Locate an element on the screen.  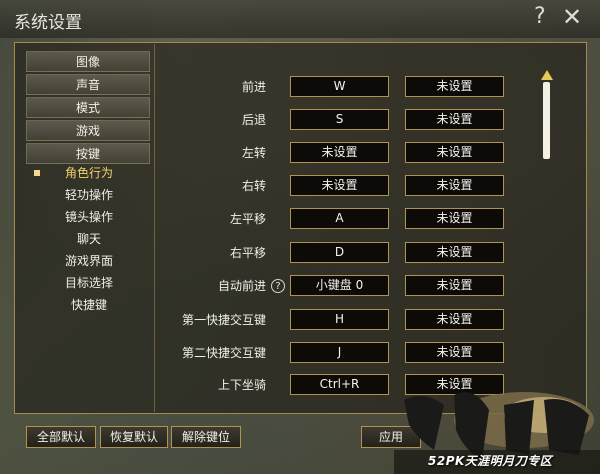
restore-default-button: 恢复默认 is located at coordinates (134, 437).